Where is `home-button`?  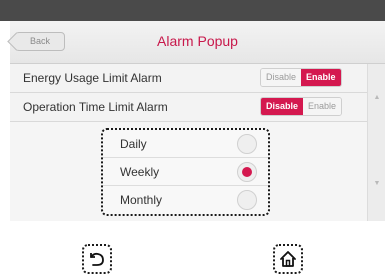 home-button is located at coordinates (288, 259).